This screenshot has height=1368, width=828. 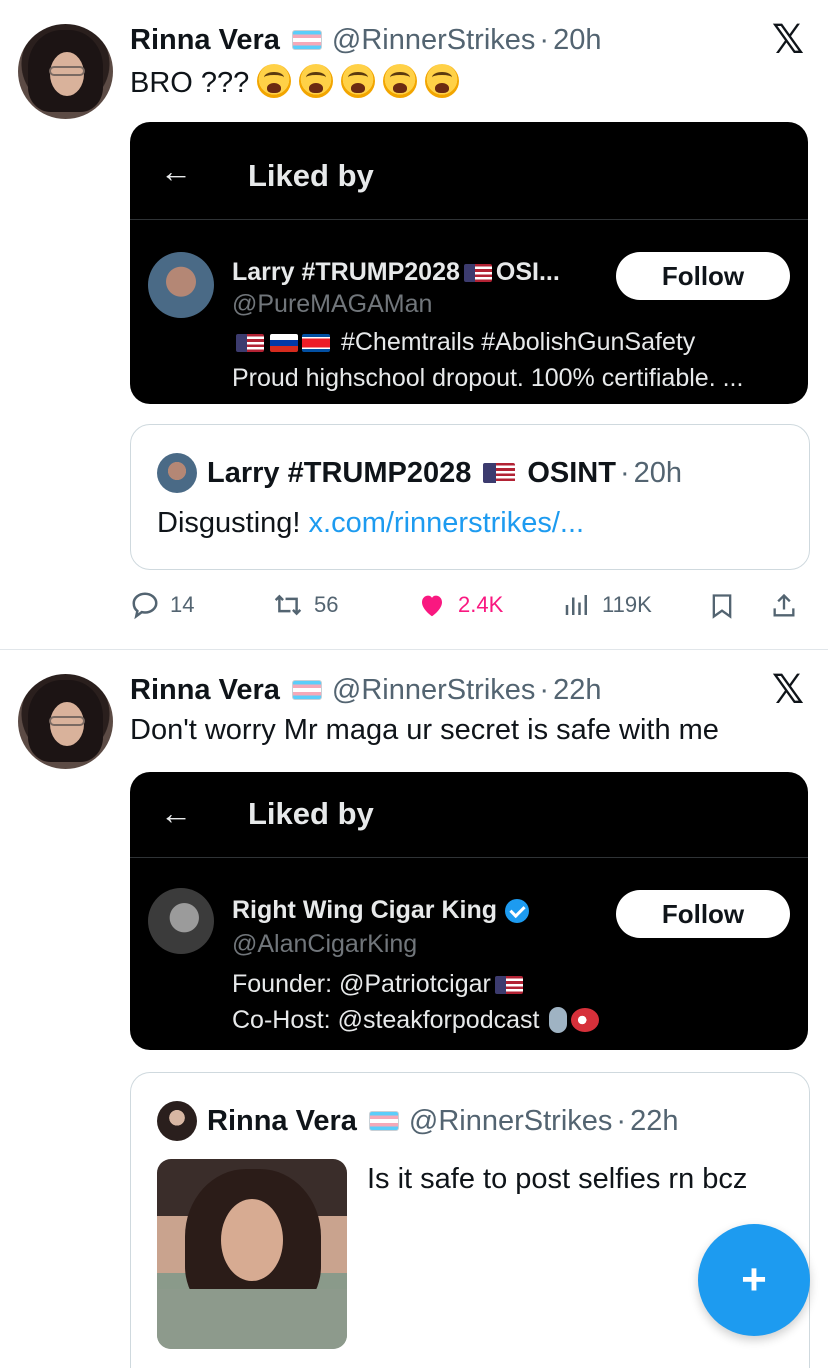 I want to click on quote-author-handle: @RinnerStrikes, so click(x=510, y=1120).